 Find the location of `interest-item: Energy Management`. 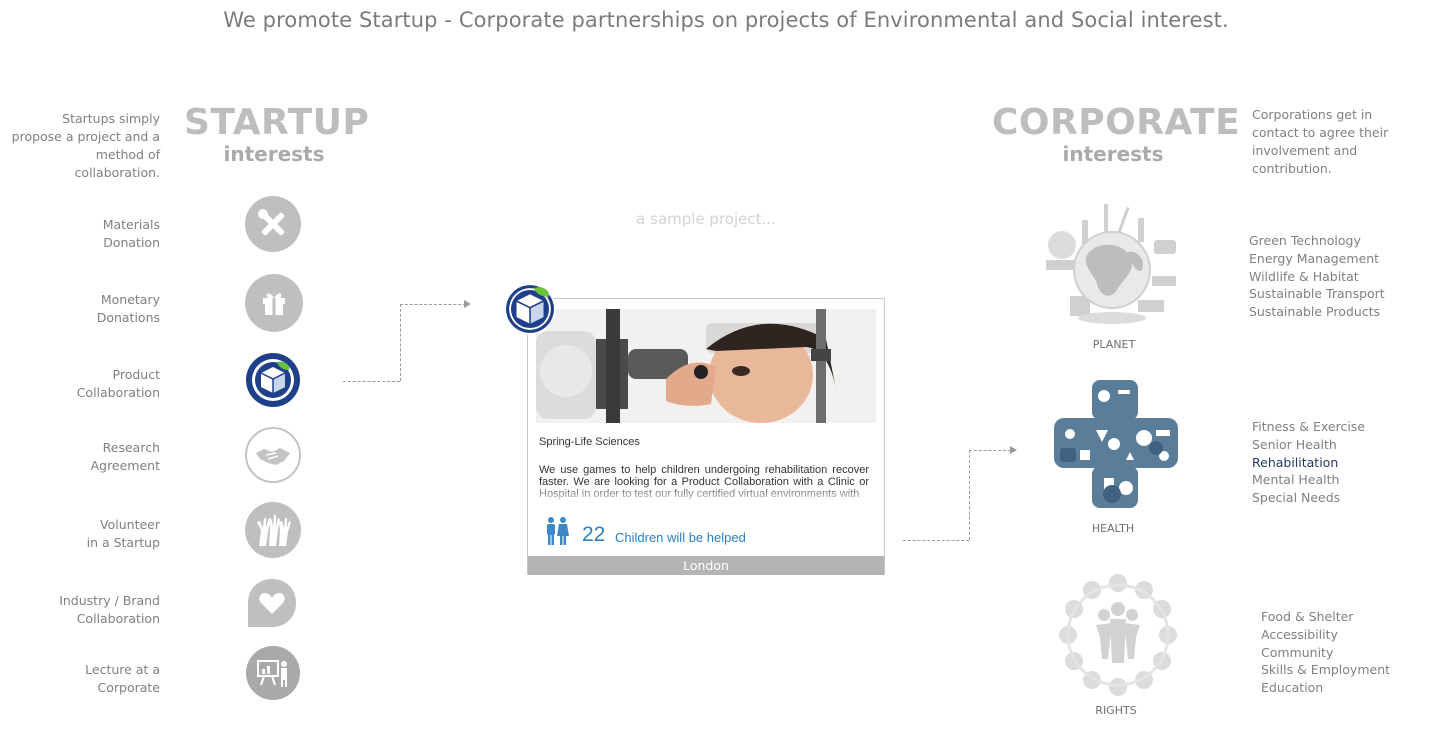

interest-item: Energy Management is located at coordinates (1317, 259).